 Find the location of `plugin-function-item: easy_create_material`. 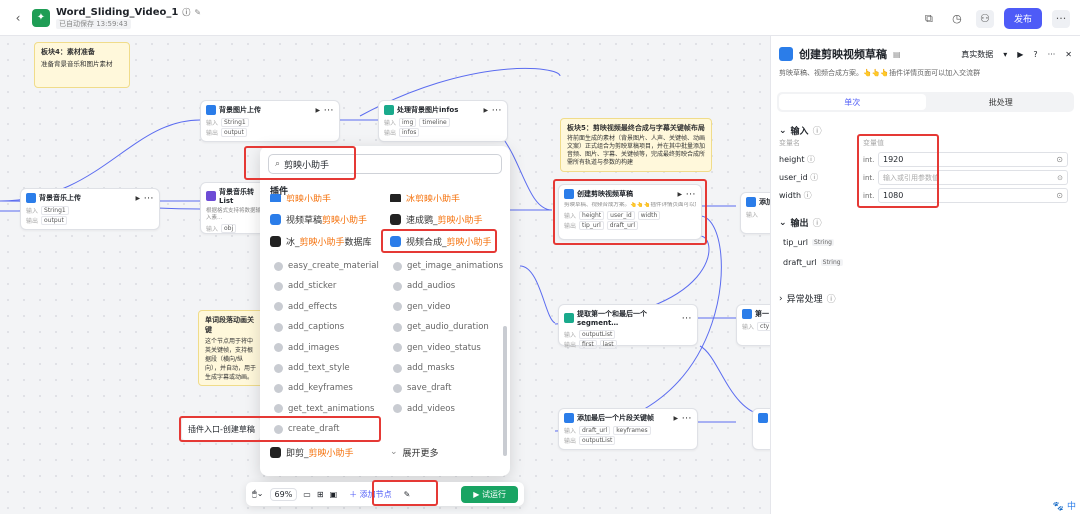

plugin-function-item: easy_create_material is located at coordinates (326, 266).